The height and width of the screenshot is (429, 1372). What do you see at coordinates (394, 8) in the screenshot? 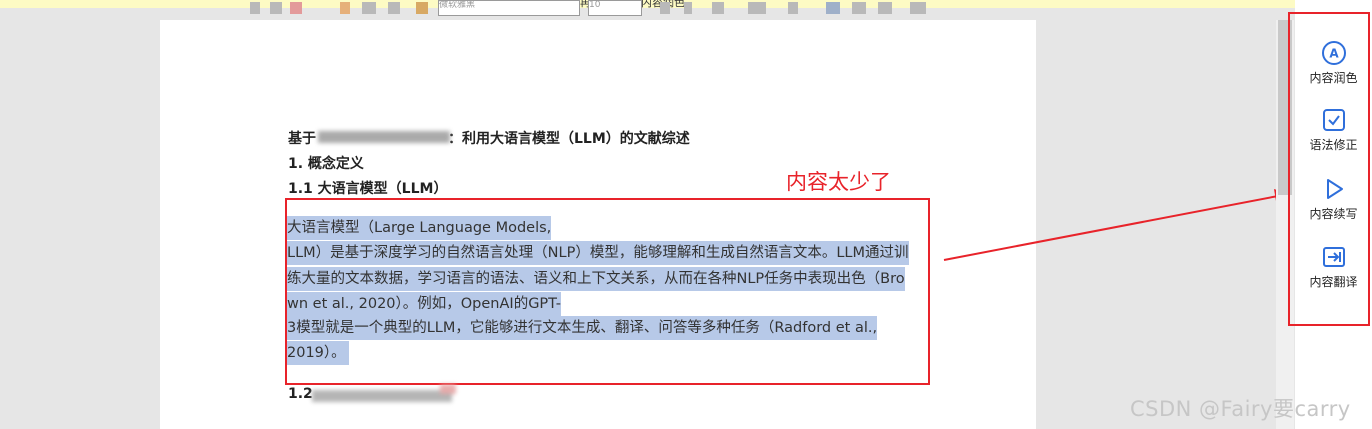
I see `copy-icon` at bounding box center [394, 8].